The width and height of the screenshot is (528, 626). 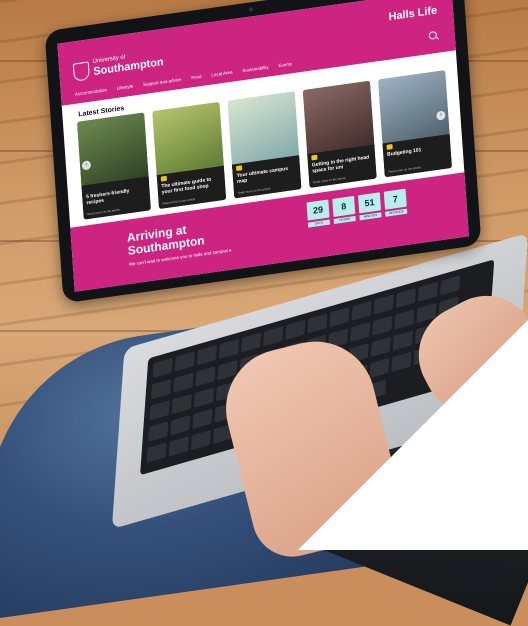 What do you see at coordinates (221, 74) in the screenshot?
I see `nav-item-local-area: Local Area` at bounding box center [221, 74].